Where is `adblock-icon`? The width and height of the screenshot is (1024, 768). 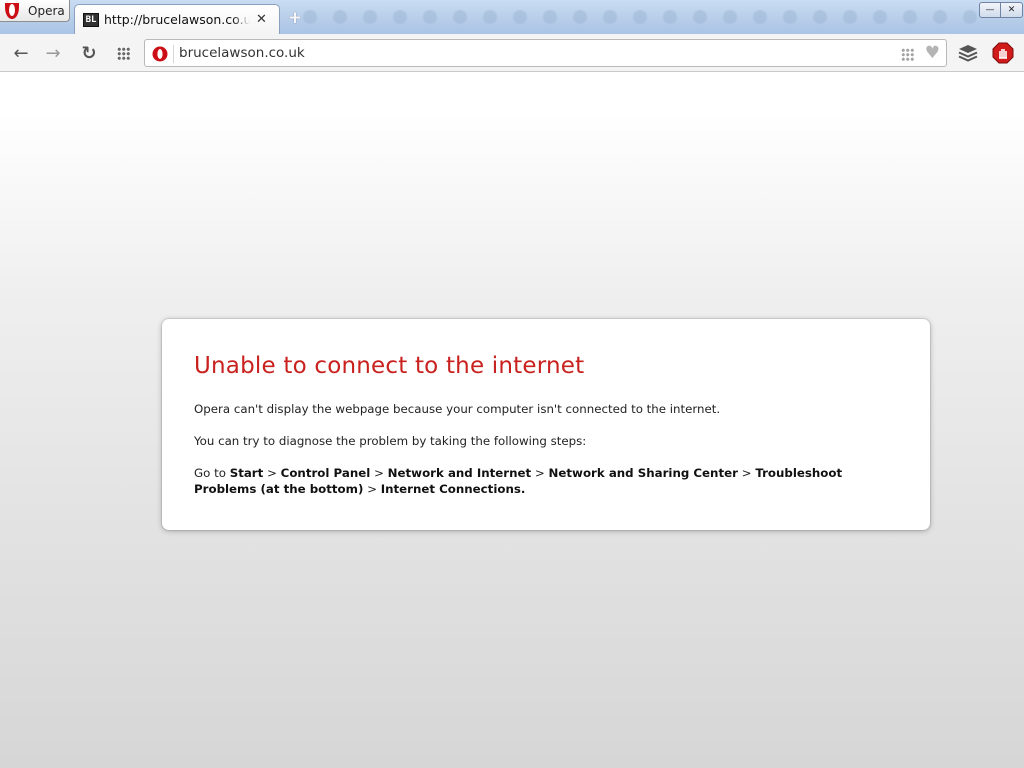
adblock-icon is located at coordinates (1003, 53).